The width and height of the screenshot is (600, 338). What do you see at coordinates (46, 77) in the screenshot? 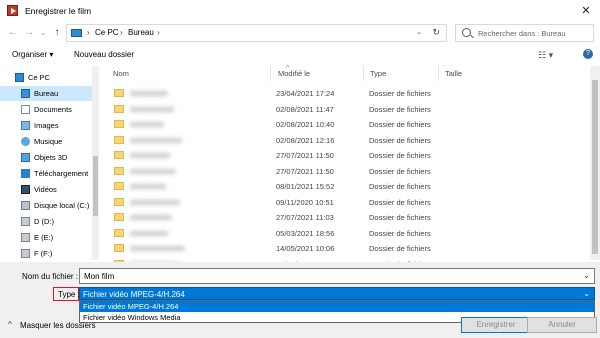
I see `sidebar-item-ce-pc: Ce PC` at bounding box center [46, 77].